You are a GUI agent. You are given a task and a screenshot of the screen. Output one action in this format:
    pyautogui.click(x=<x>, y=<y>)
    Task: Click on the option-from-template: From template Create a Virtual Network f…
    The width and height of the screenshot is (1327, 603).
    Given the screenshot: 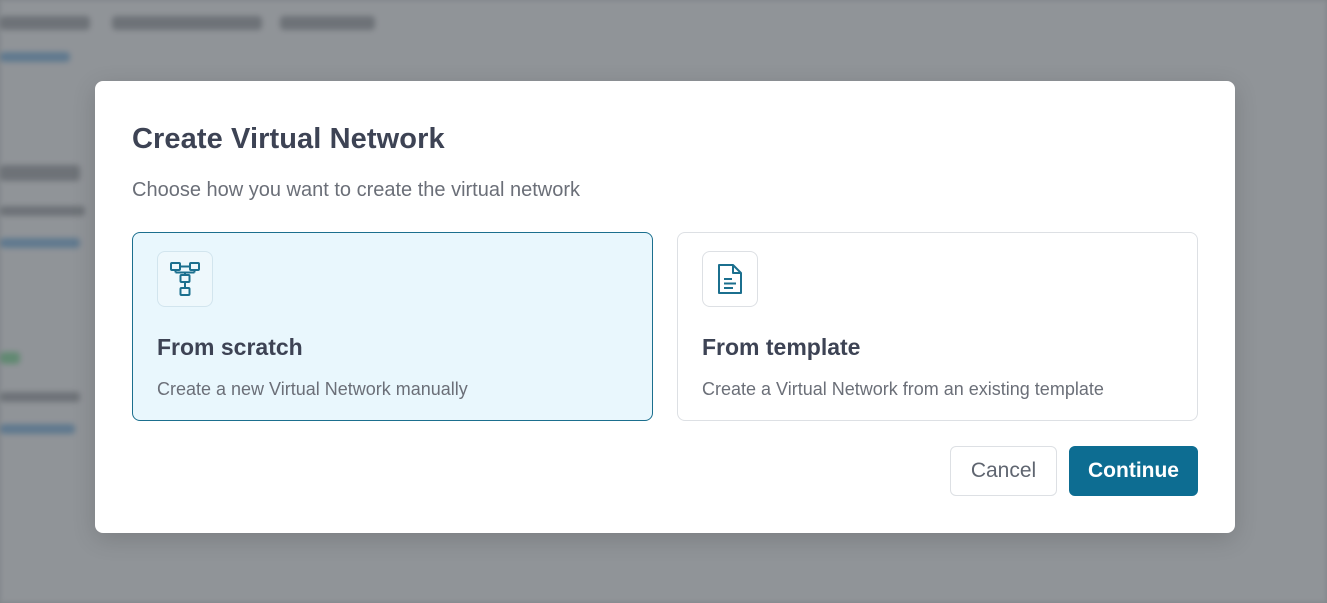 What is the action you would take?
    pyautogui.click(x=937, y=326)
    